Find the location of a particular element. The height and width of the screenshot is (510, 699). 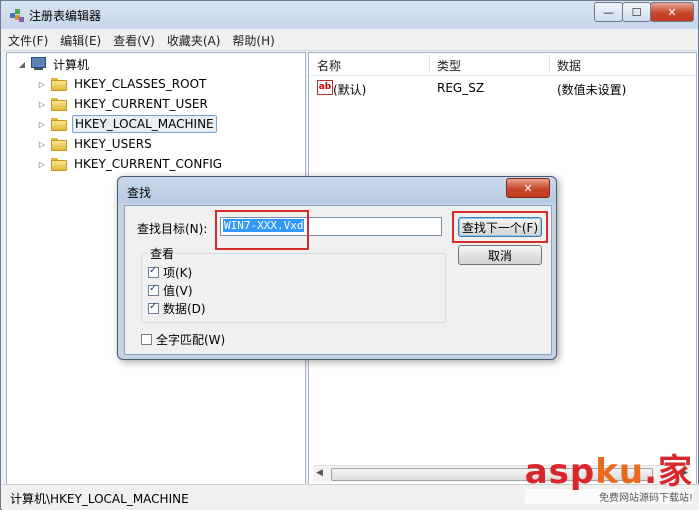

tree-item-hkcu: ▷ HKEY_CURRENT_USER is located at coordinates (123, 104).